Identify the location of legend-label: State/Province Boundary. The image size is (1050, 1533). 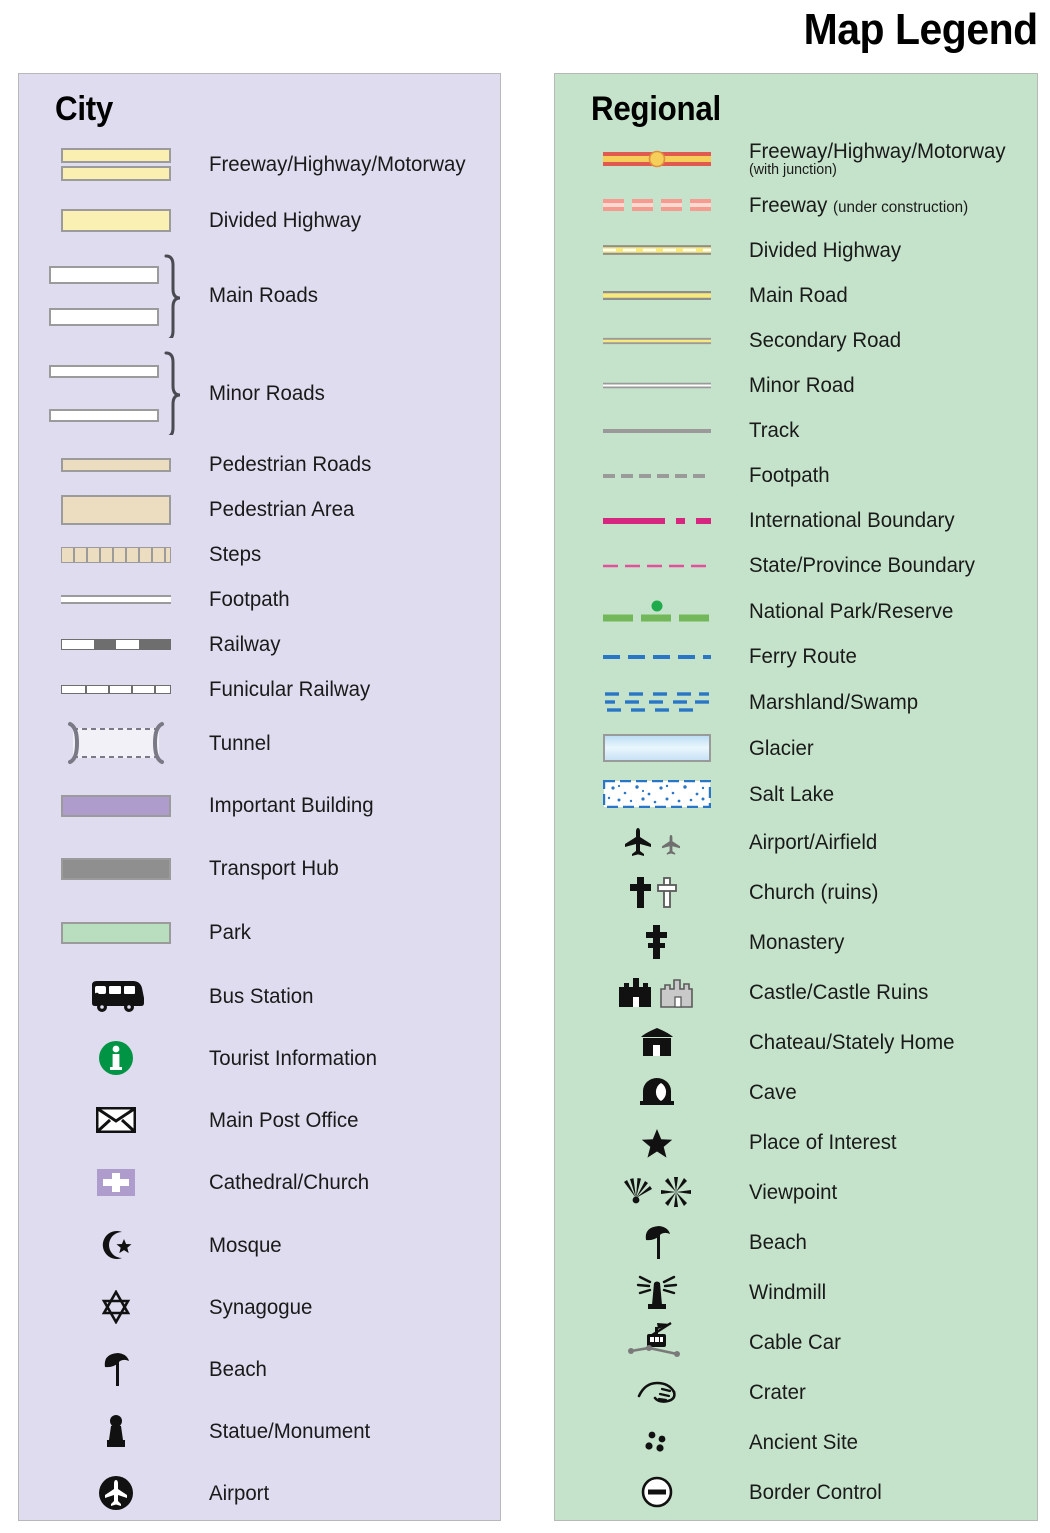
(862, 565).